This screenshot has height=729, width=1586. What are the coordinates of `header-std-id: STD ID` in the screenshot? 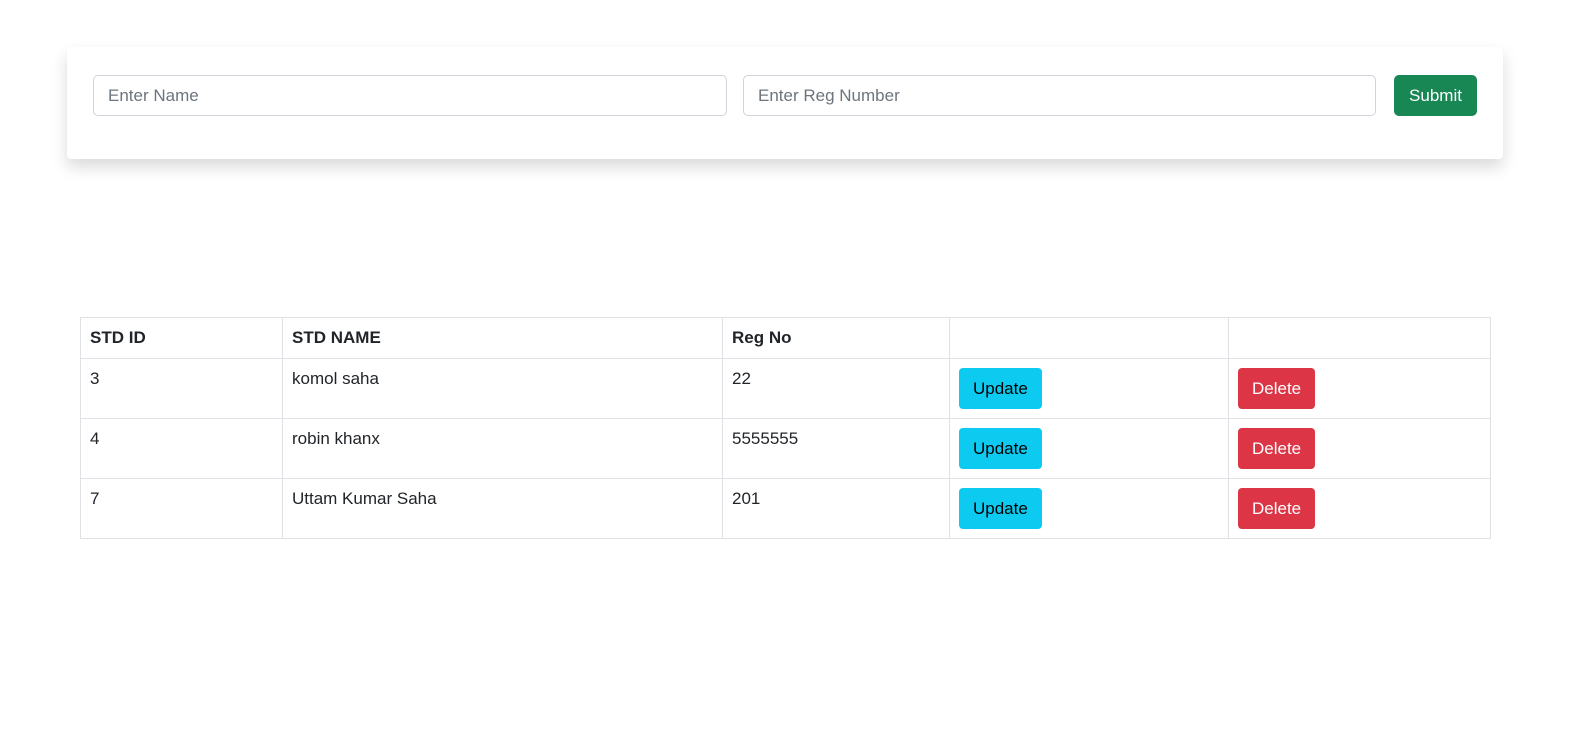 It's located at (181, 338).